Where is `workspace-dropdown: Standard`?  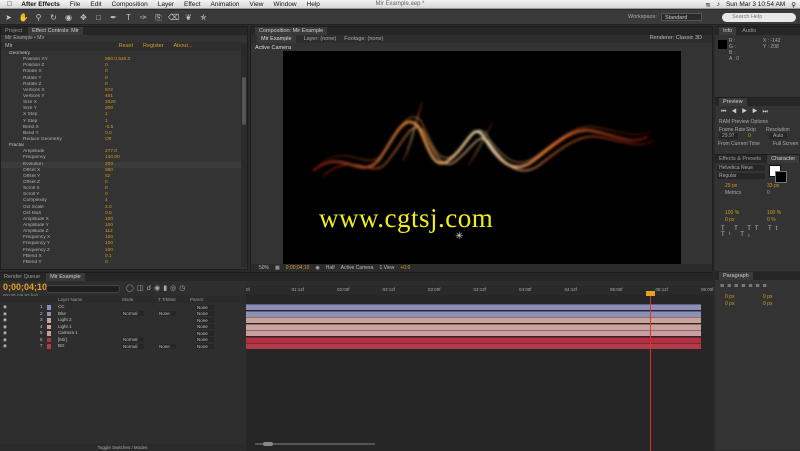
workspace-dropdown: Standard is located at coordinates (681, 17).